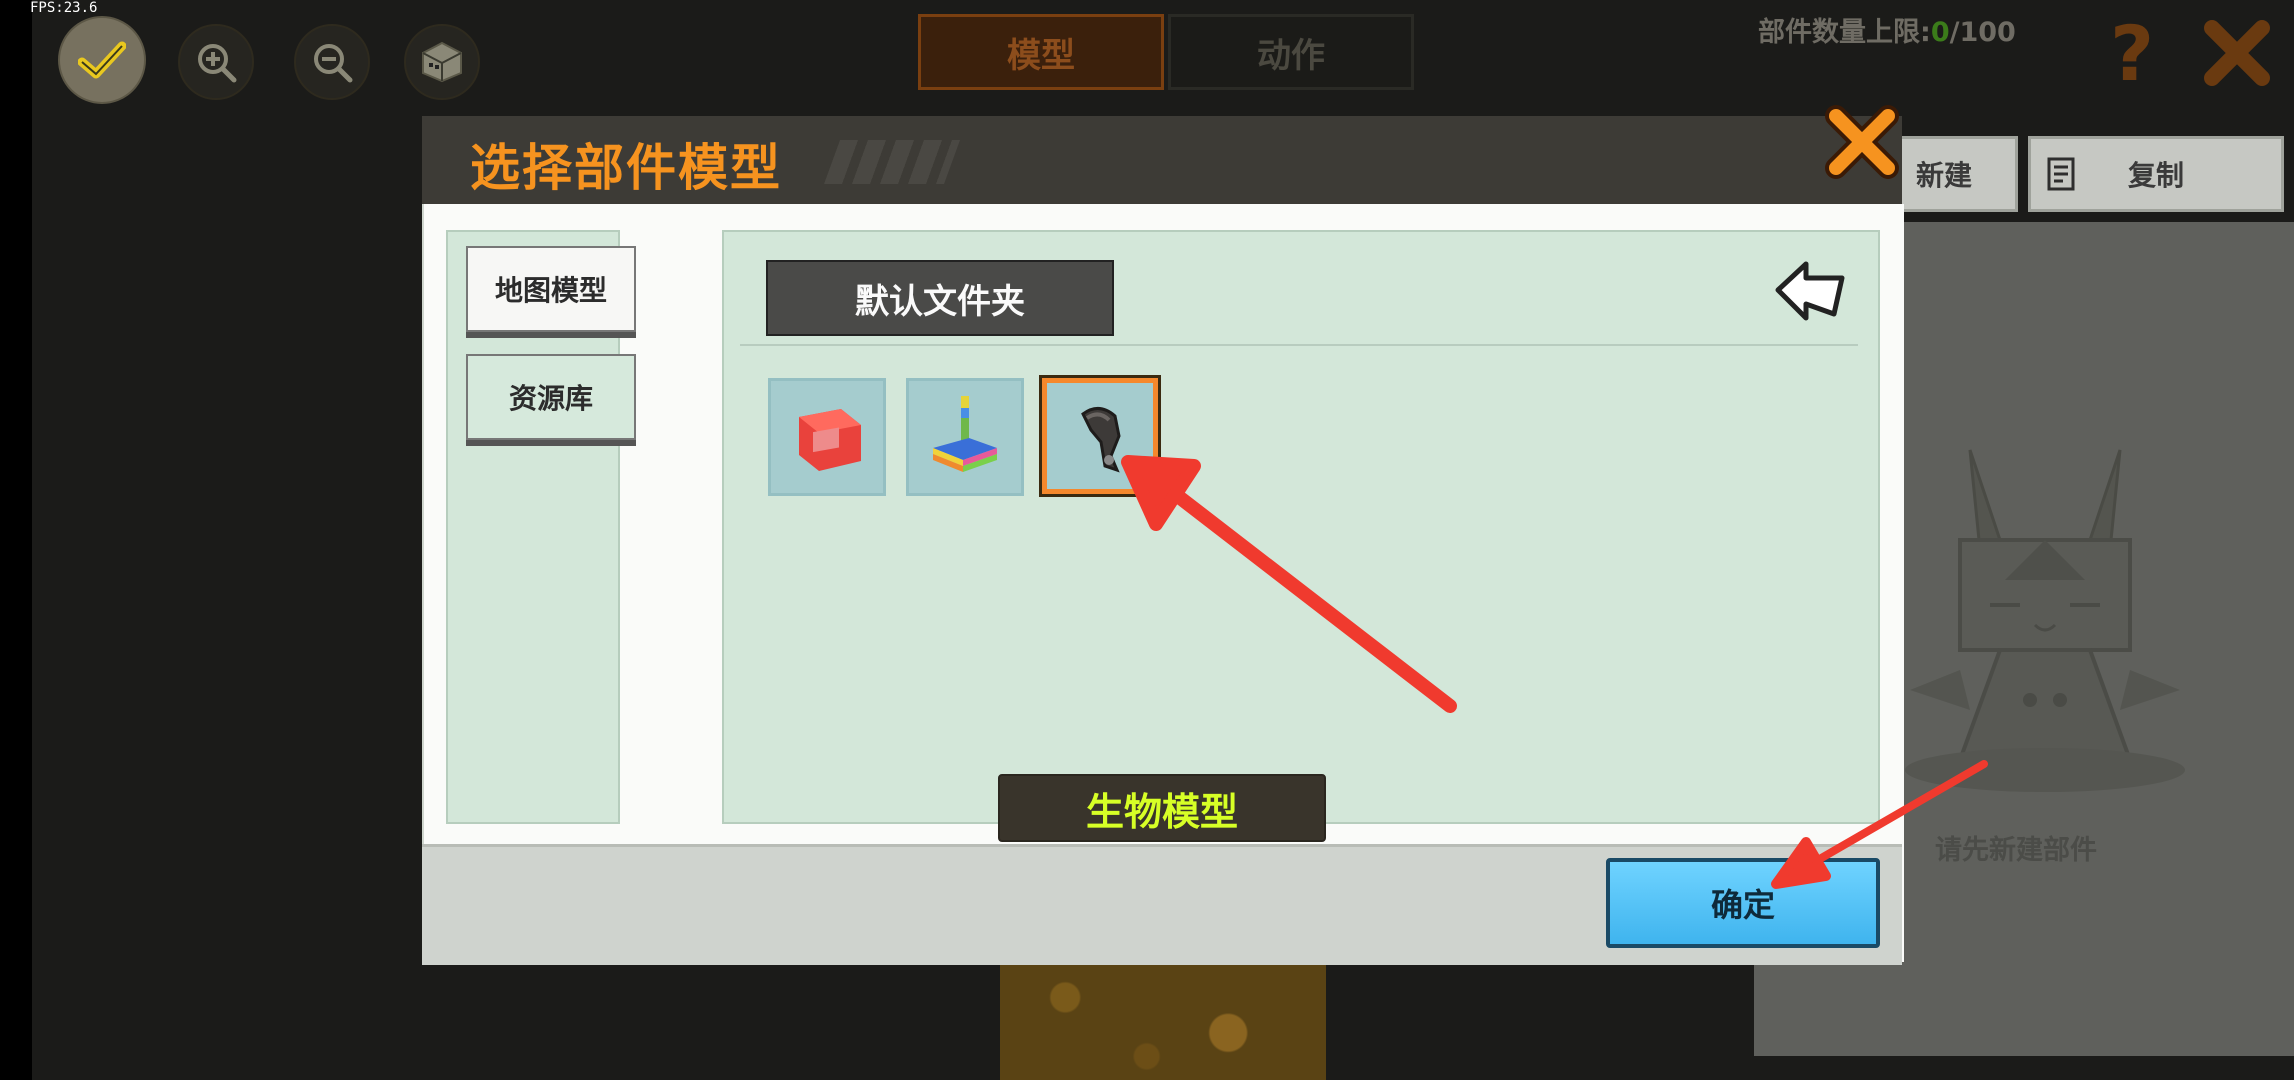  I want to click on left-edge-bar, so click(16, 540).